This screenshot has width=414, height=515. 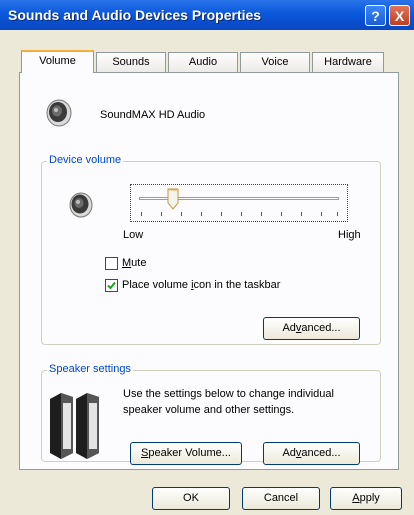 I want to click on tab-label: Hardware, so click(x=348, y=62).